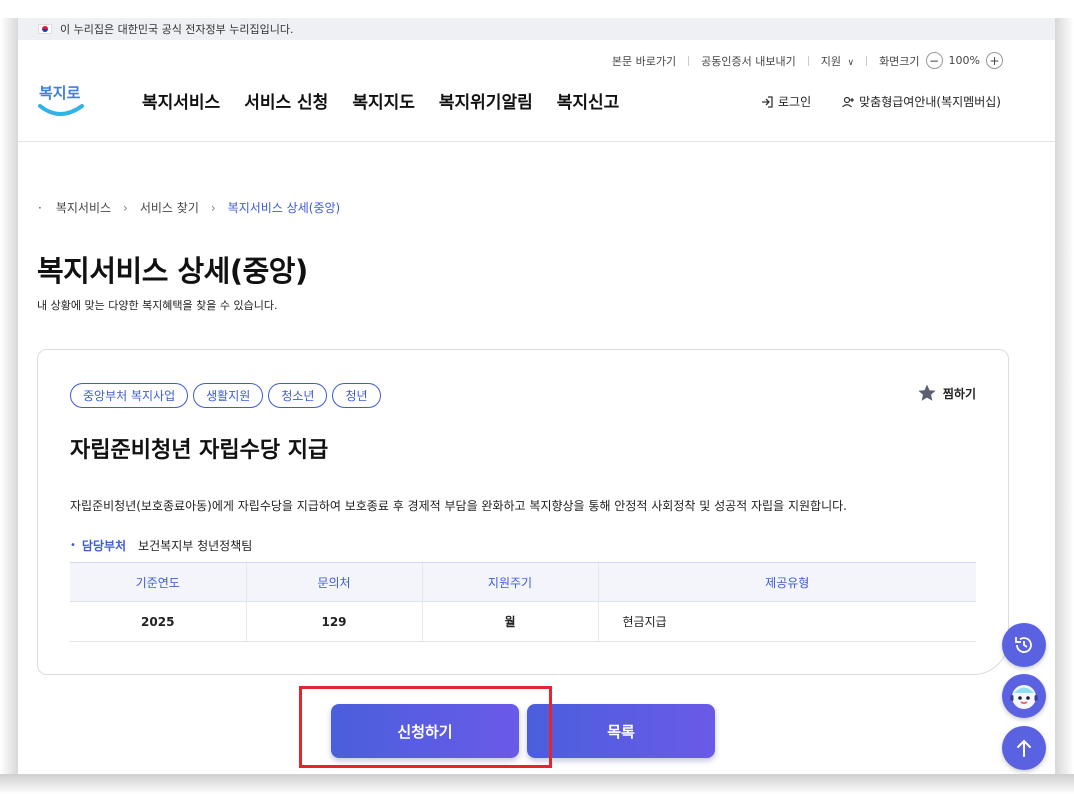 This screenshot has height=794, width=1074. What do you see at coordinates (748, 61) in the screenshot?
I see `cert-export-link: 공동인증서 내보내기` at bounding box center [748, 61].